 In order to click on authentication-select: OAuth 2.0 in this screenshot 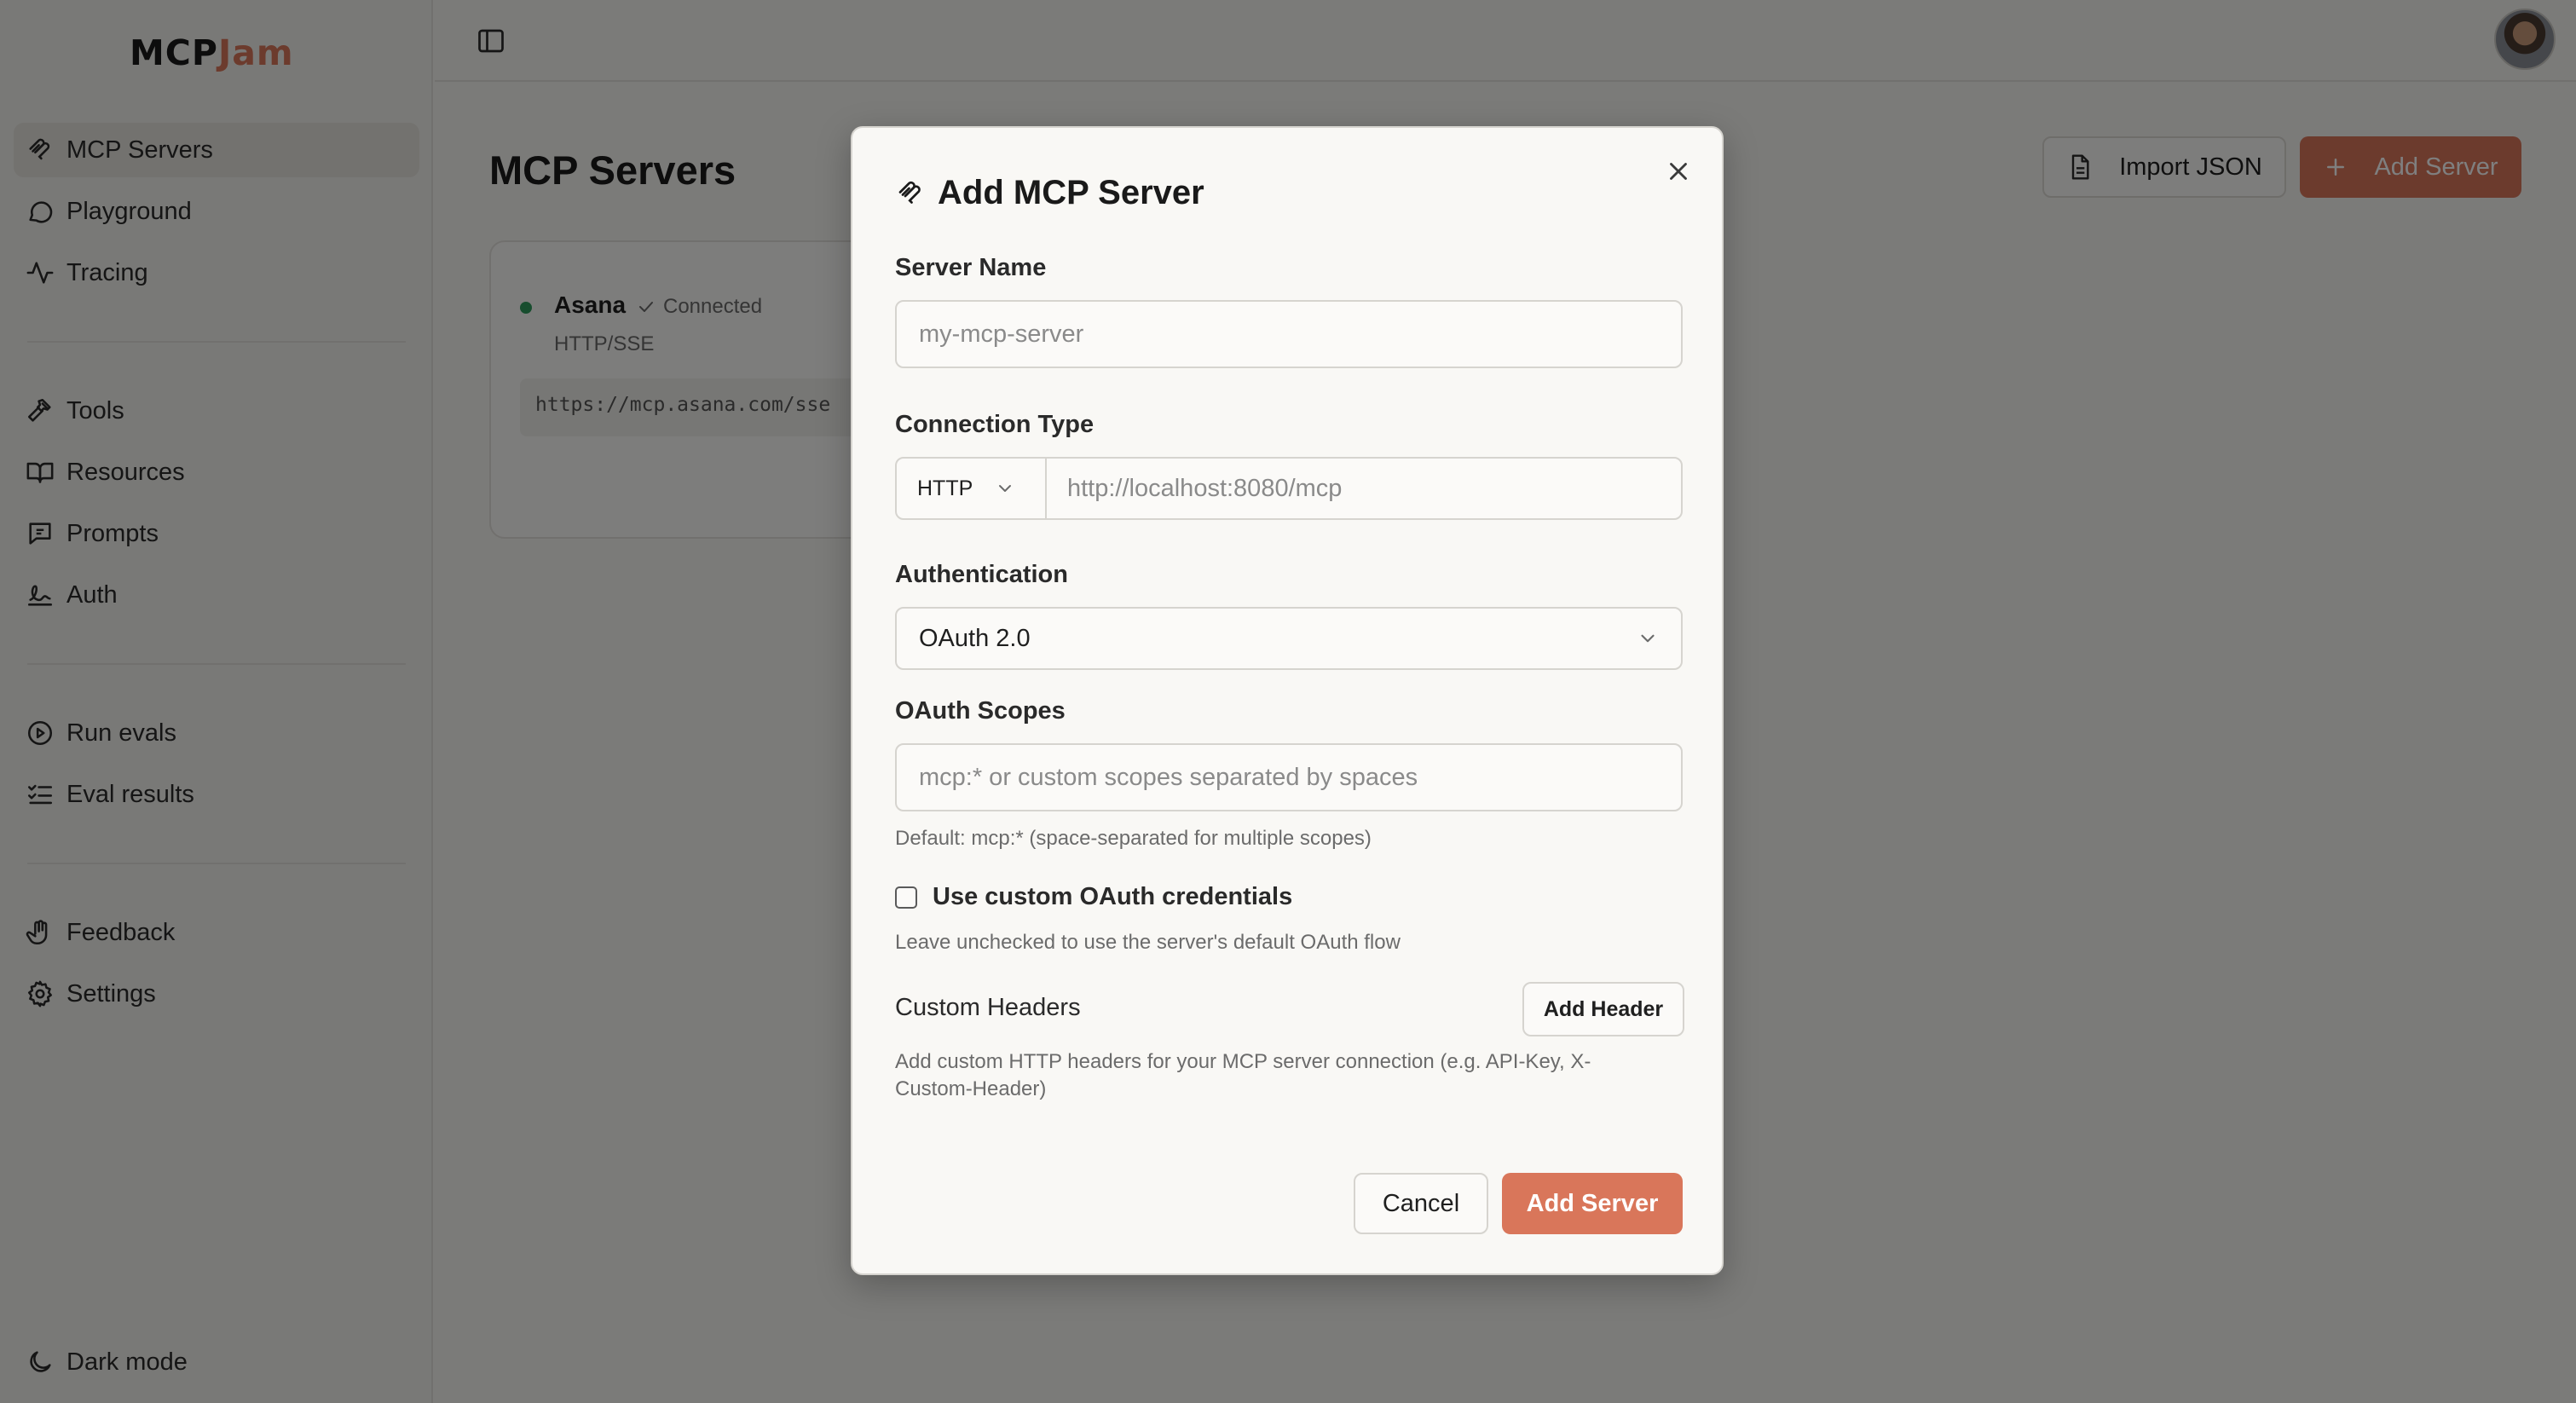, I will do `click(1289, 639)`.